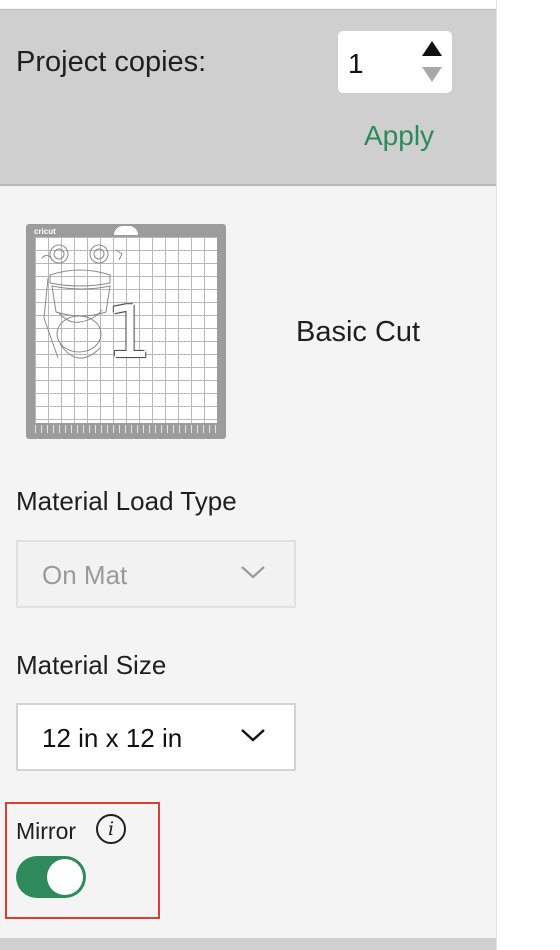  What do you see at coordinates (358, 332) in the screenshot?
I see `cut-type-label: Basic Cut` at bounding box center [358, 332].